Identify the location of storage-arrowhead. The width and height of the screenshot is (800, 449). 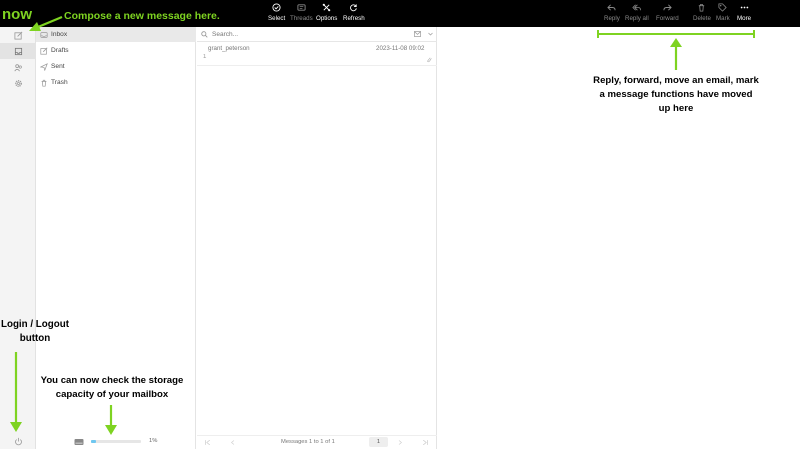
(111, 430).